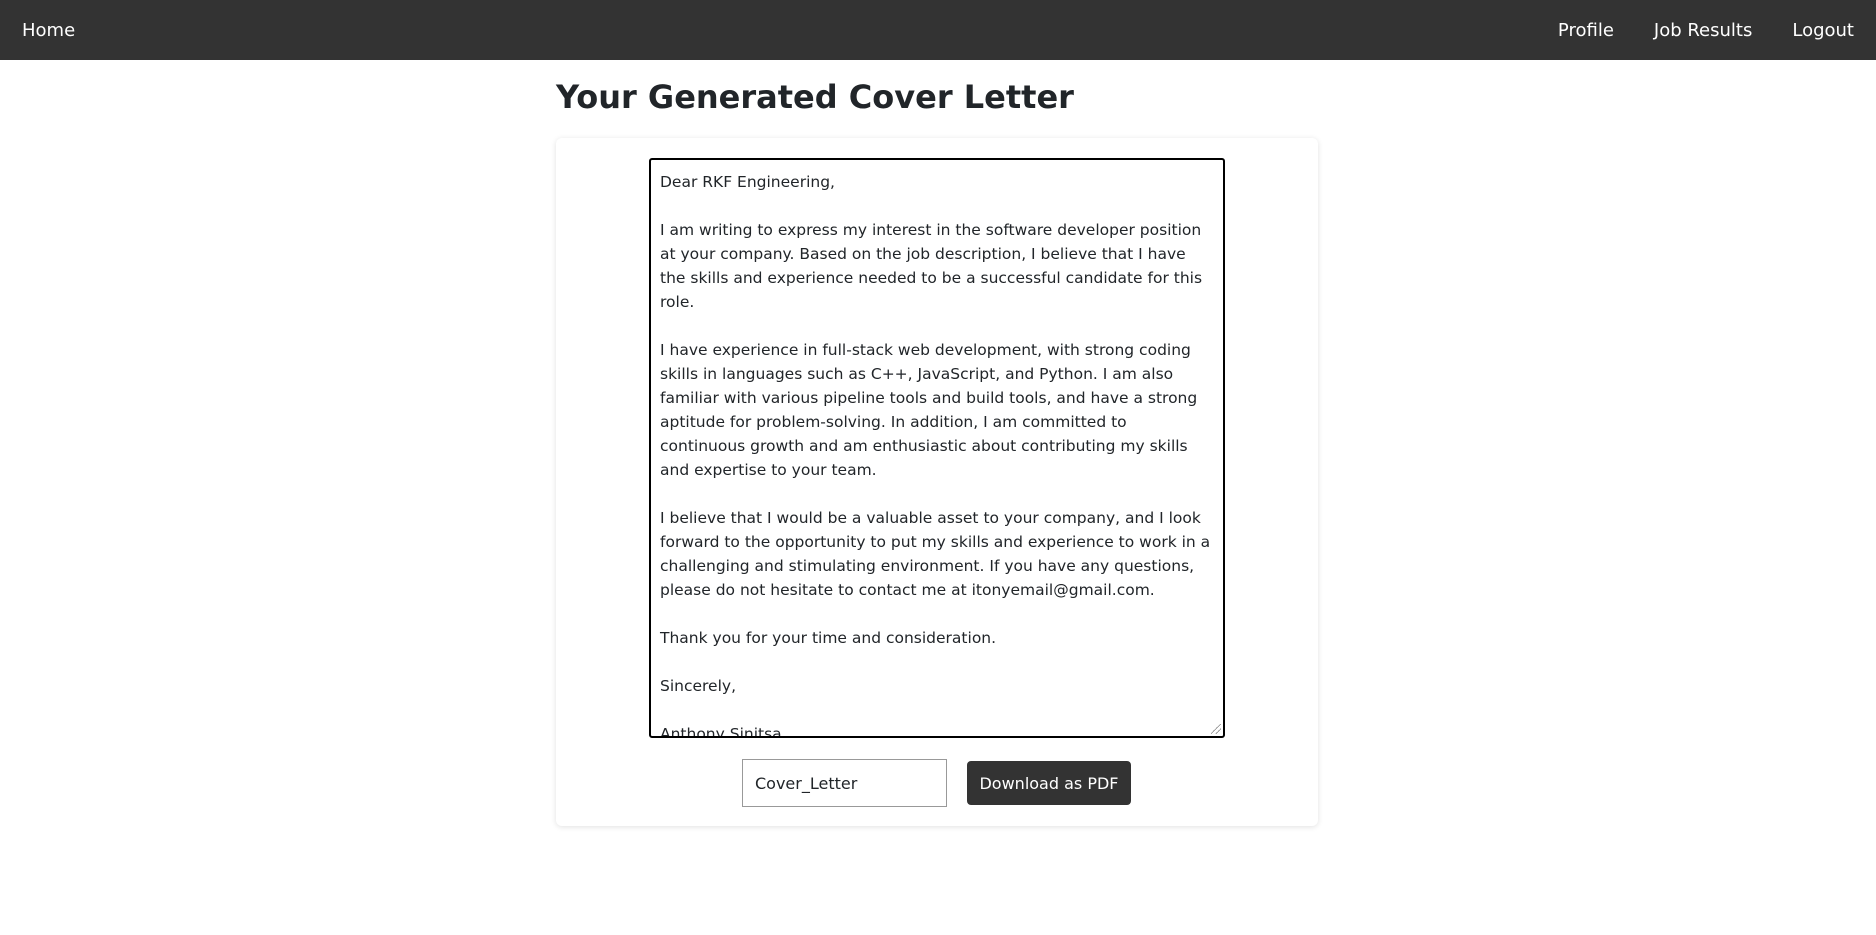 The width and height of the screenshot is (1876, 935). What do you see at coordinates (755, 731) in the screenshot?
I see `signature-last-name: Sinitsa` at bounding box center [755, 731].